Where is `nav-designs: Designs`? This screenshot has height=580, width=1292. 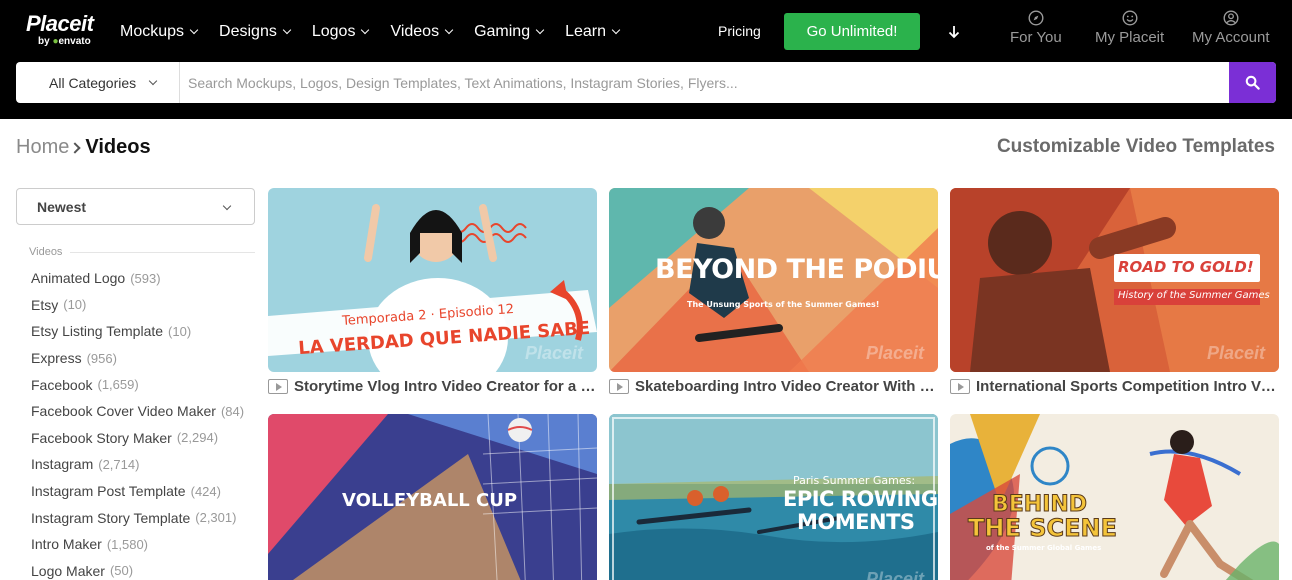
nav-designs: Designs is located at coordinates (254, 32).